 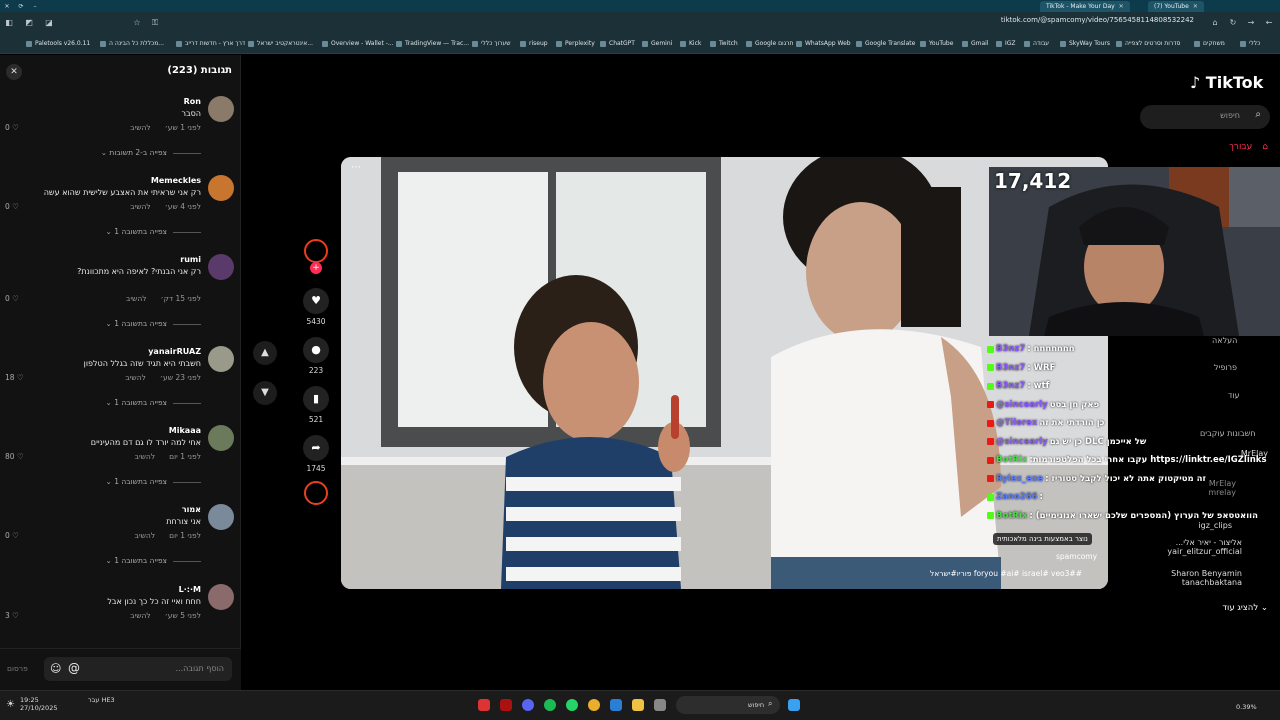 I want to click on follow-plus-icon: +, so click(x=316, y=268).